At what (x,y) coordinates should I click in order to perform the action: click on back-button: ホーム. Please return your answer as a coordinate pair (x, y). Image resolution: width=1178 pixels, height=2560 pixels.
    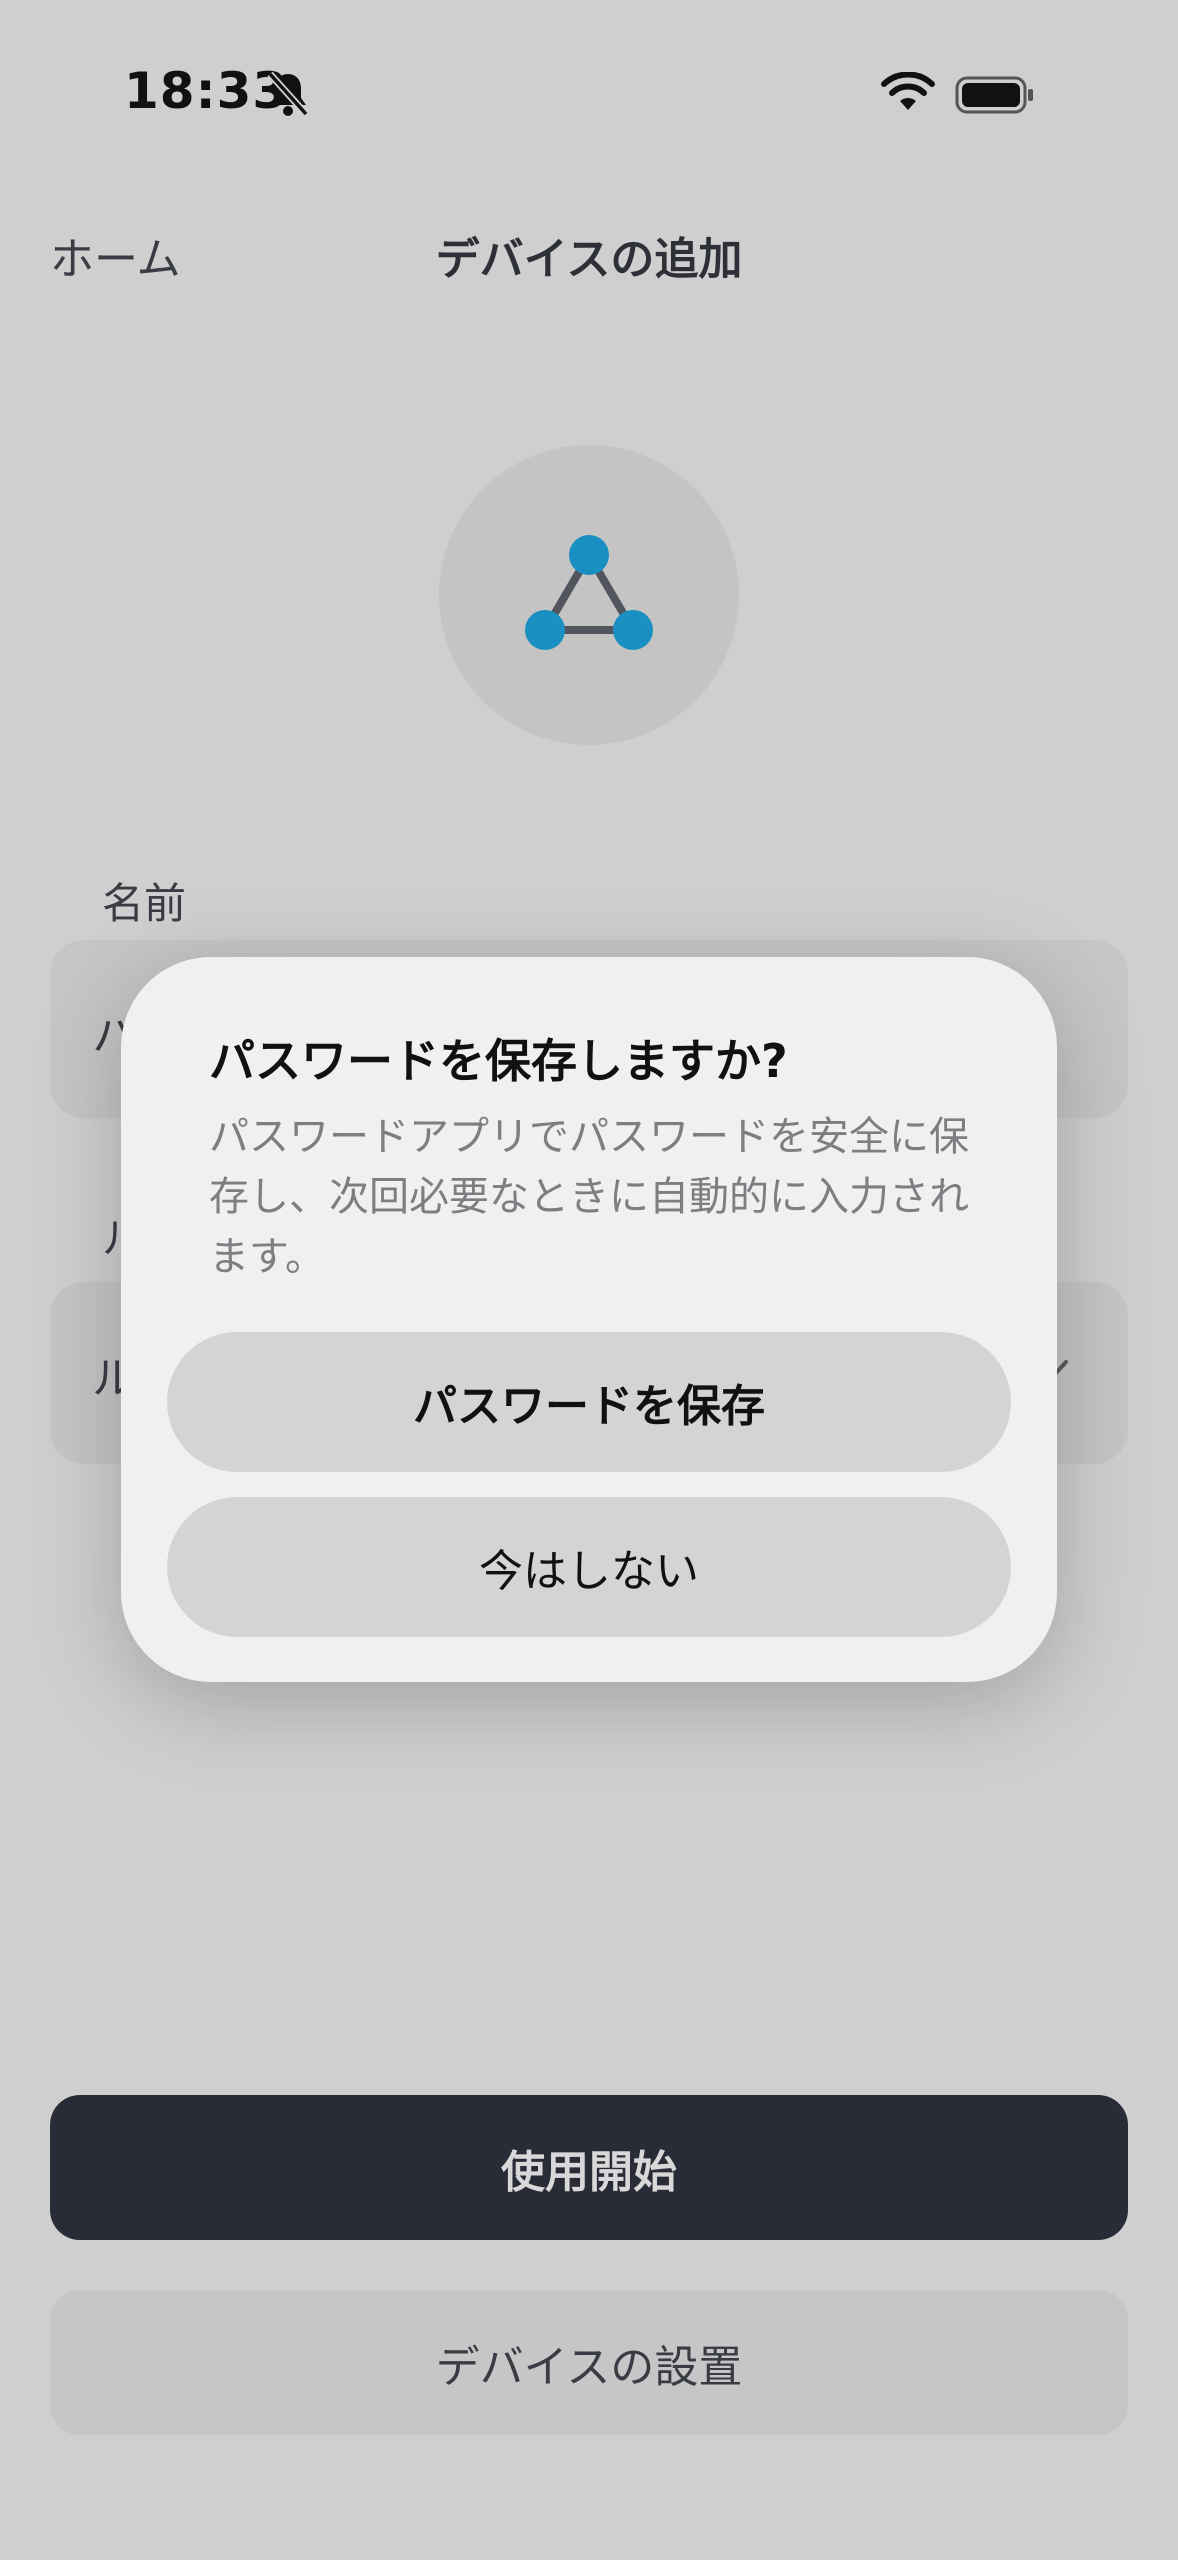
    Looking at the image, I should click on (115, 255).